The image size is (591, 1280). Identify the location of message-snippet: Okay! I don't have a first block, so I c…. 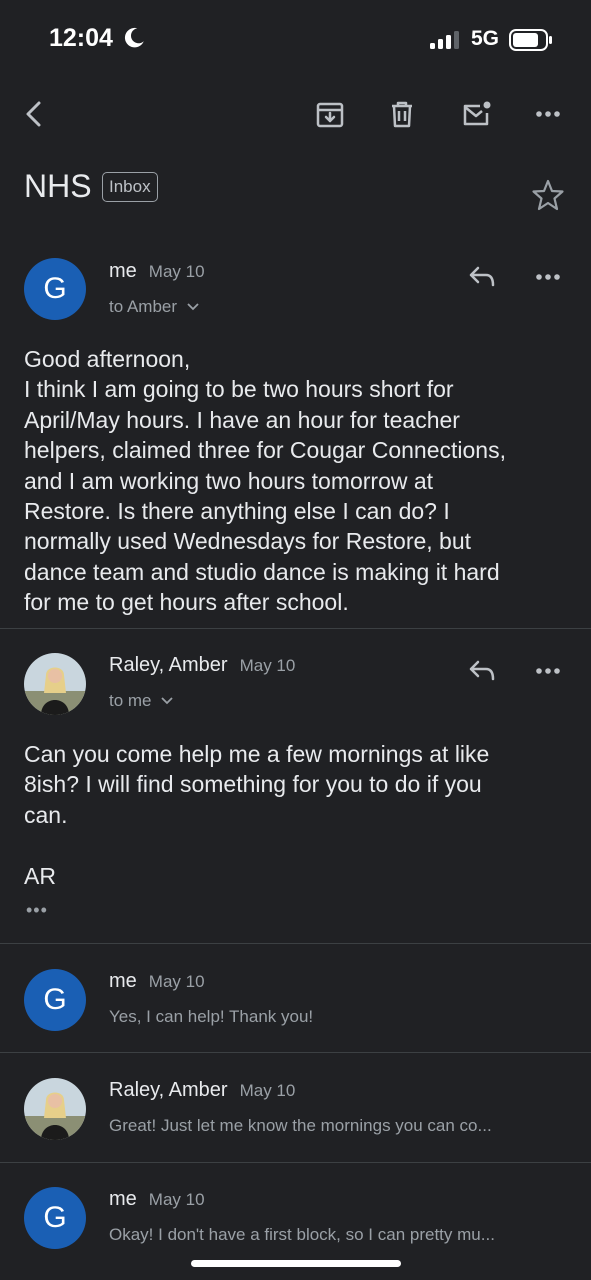
(329, 1235).